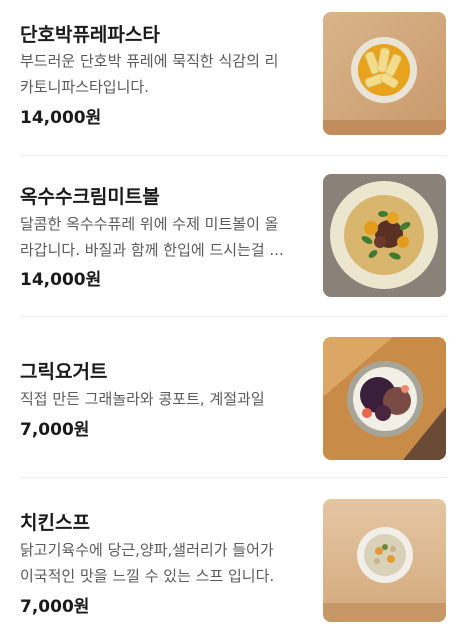 The image size is (466, 638). I want to click on description-line: 카토니파스타입니다., so click(84, 87).